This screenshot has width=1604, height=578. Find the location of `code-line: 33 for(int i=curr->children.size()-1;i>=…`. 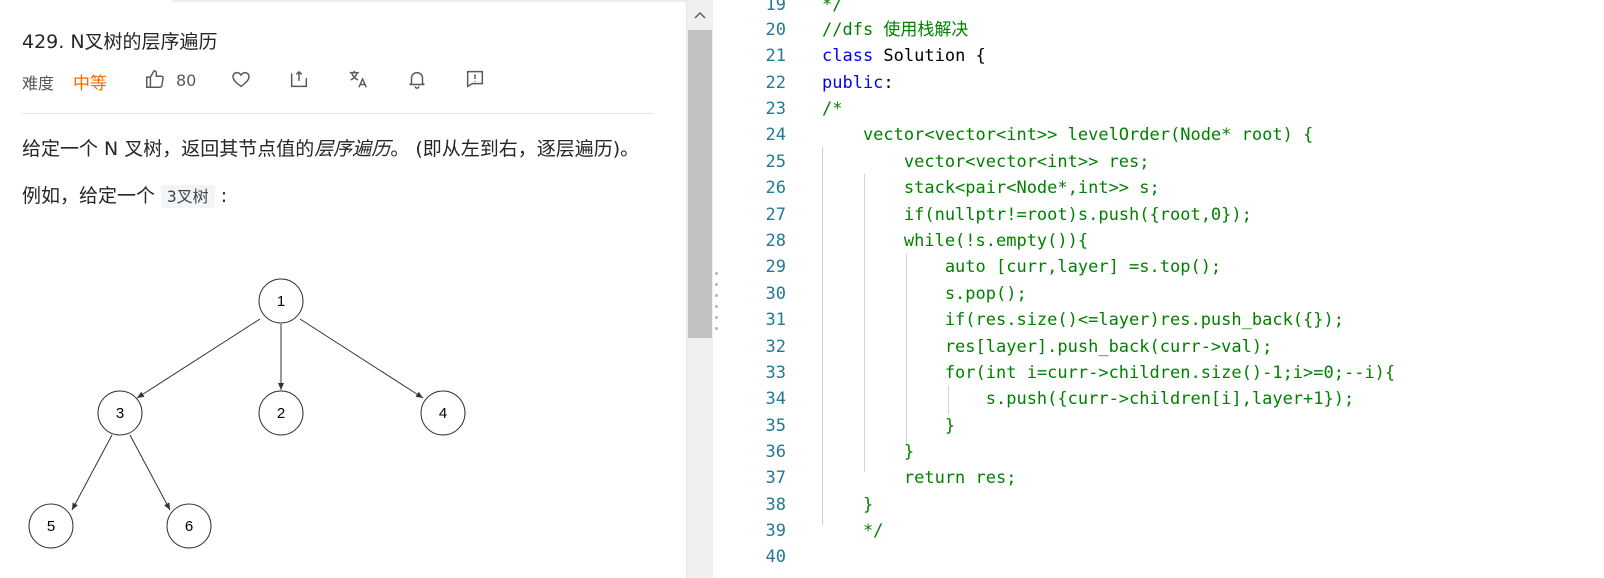

code-line: 33 for(int i=curr->children.size()-1;i>=… is located at coordinates (1167, 373).